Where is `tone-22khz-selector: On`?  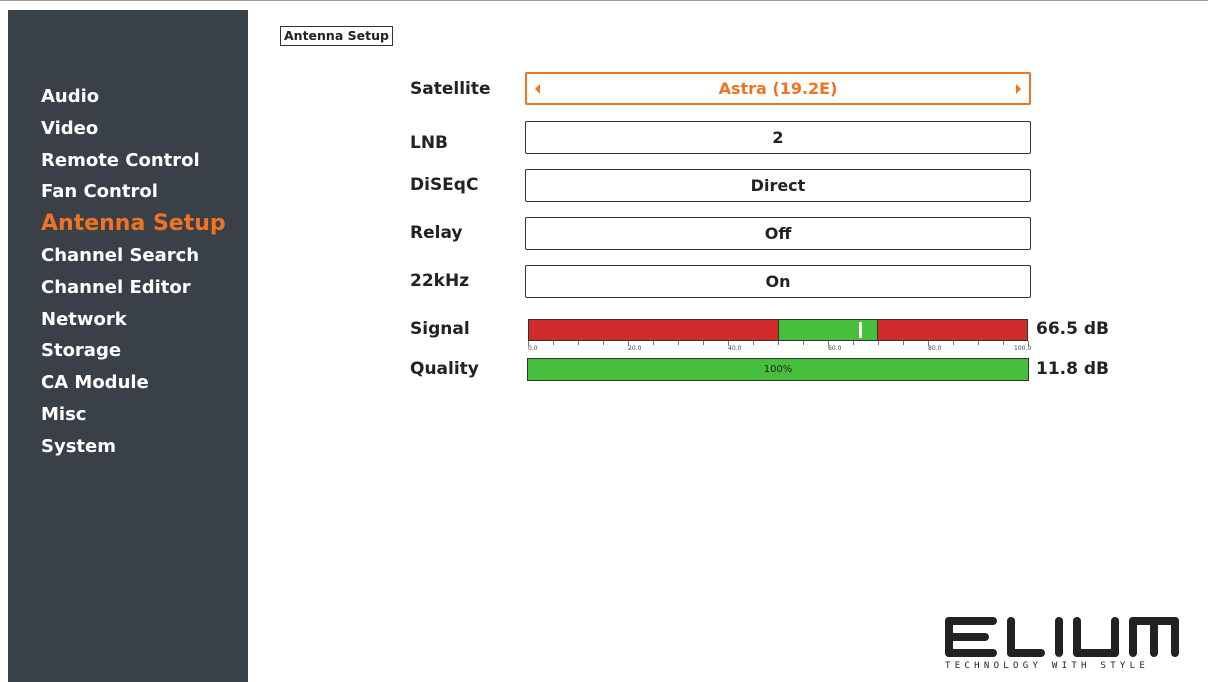
tone-22khz-selector: On is located at coordinates (778, 281).